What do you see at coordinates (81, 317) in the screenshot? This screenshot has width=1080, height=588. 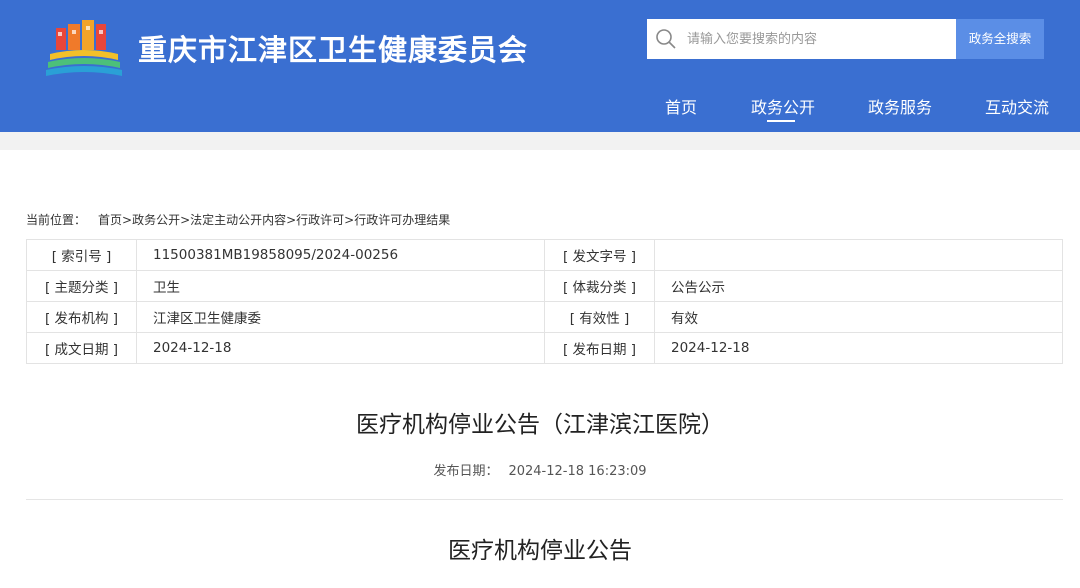 I see `info-key: [ 发布机构 ]` at bounding box center [81, 317].